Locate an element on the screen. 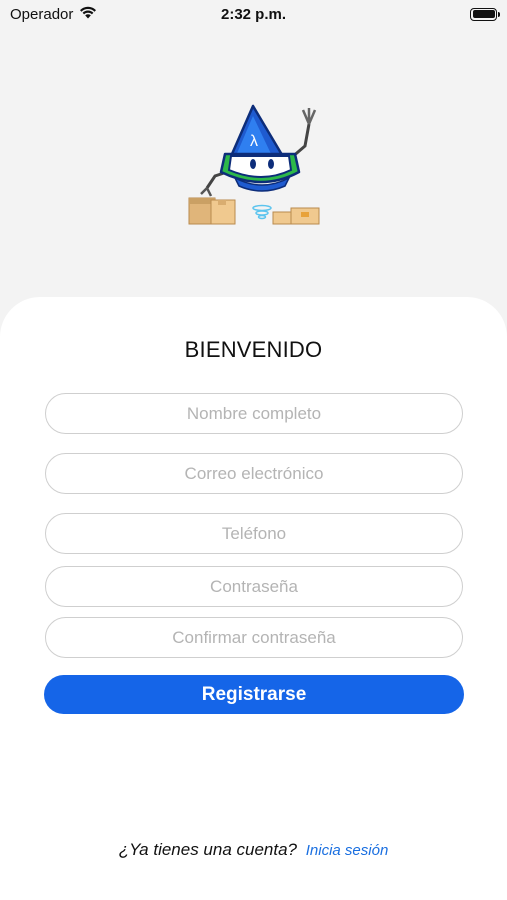 The width and height of the screenshot is (507, 900). status-bar: Operador 2:32 p.m. is located at coordinates (253, 14).